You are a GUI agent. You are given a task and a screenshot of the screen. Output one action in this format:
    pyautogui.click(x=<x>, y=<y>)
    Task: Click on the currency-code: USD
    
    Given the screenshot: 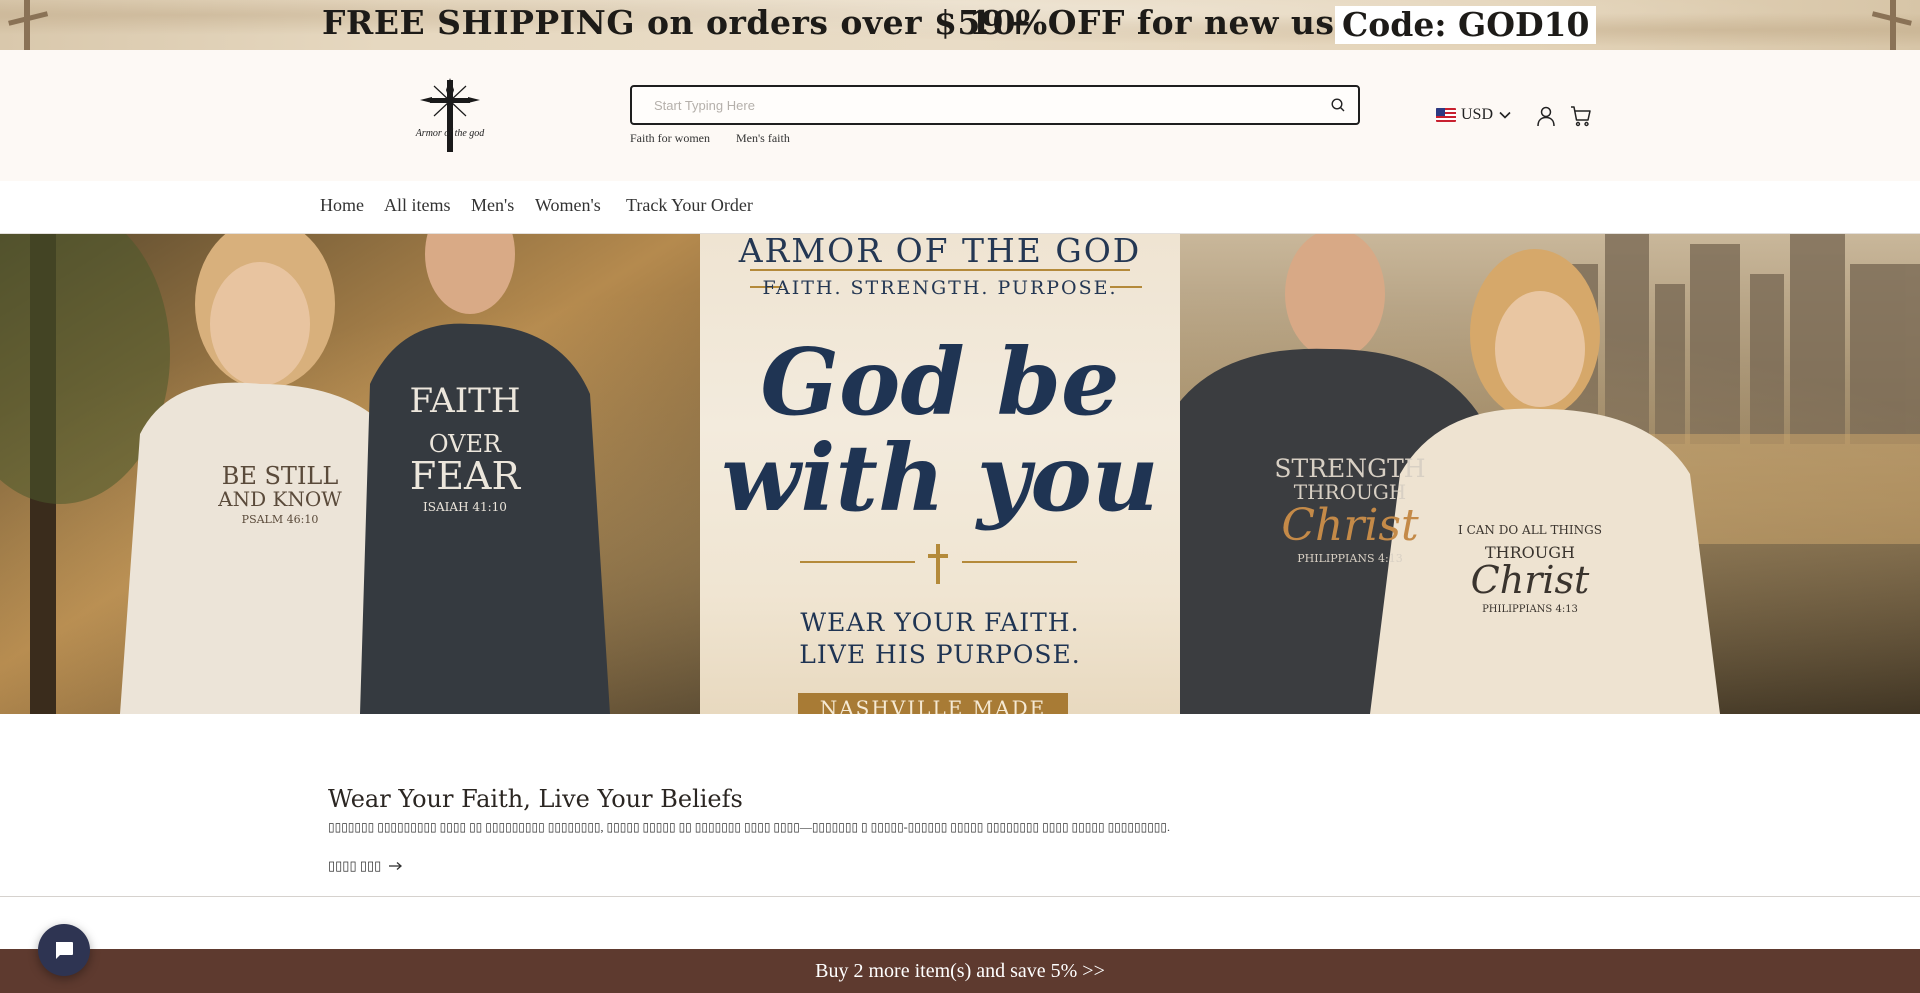 What is the action you would take?
    pyautogui.click(x=1477, y=114)
    